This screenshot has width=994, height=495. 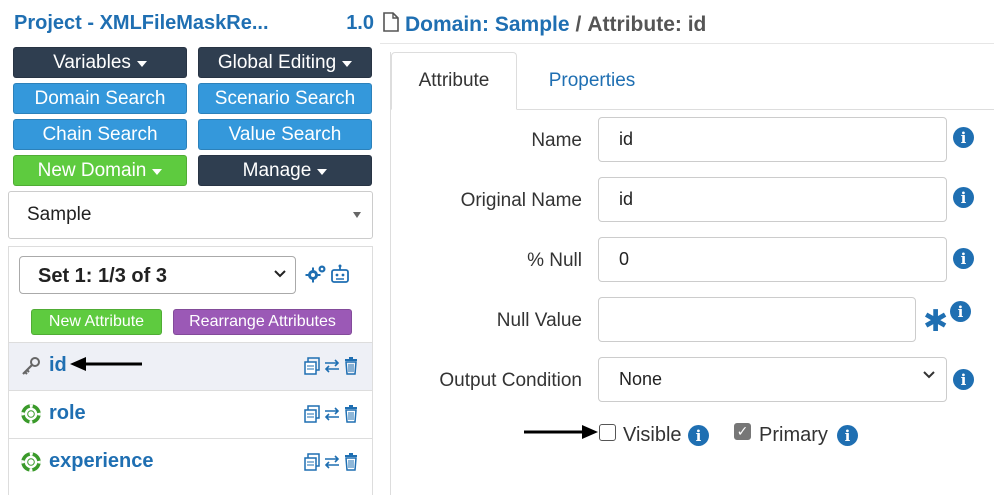 I want to click on pct-null-input: 0, so click(x=772, y=259).